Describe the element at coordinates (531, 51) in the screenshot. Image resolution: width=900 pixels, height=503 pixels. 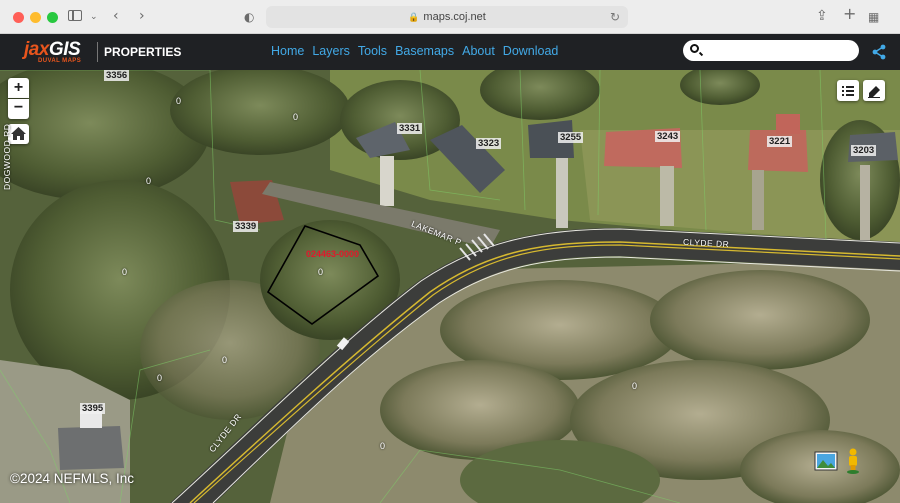
I see `nav-download: Download` at that location.